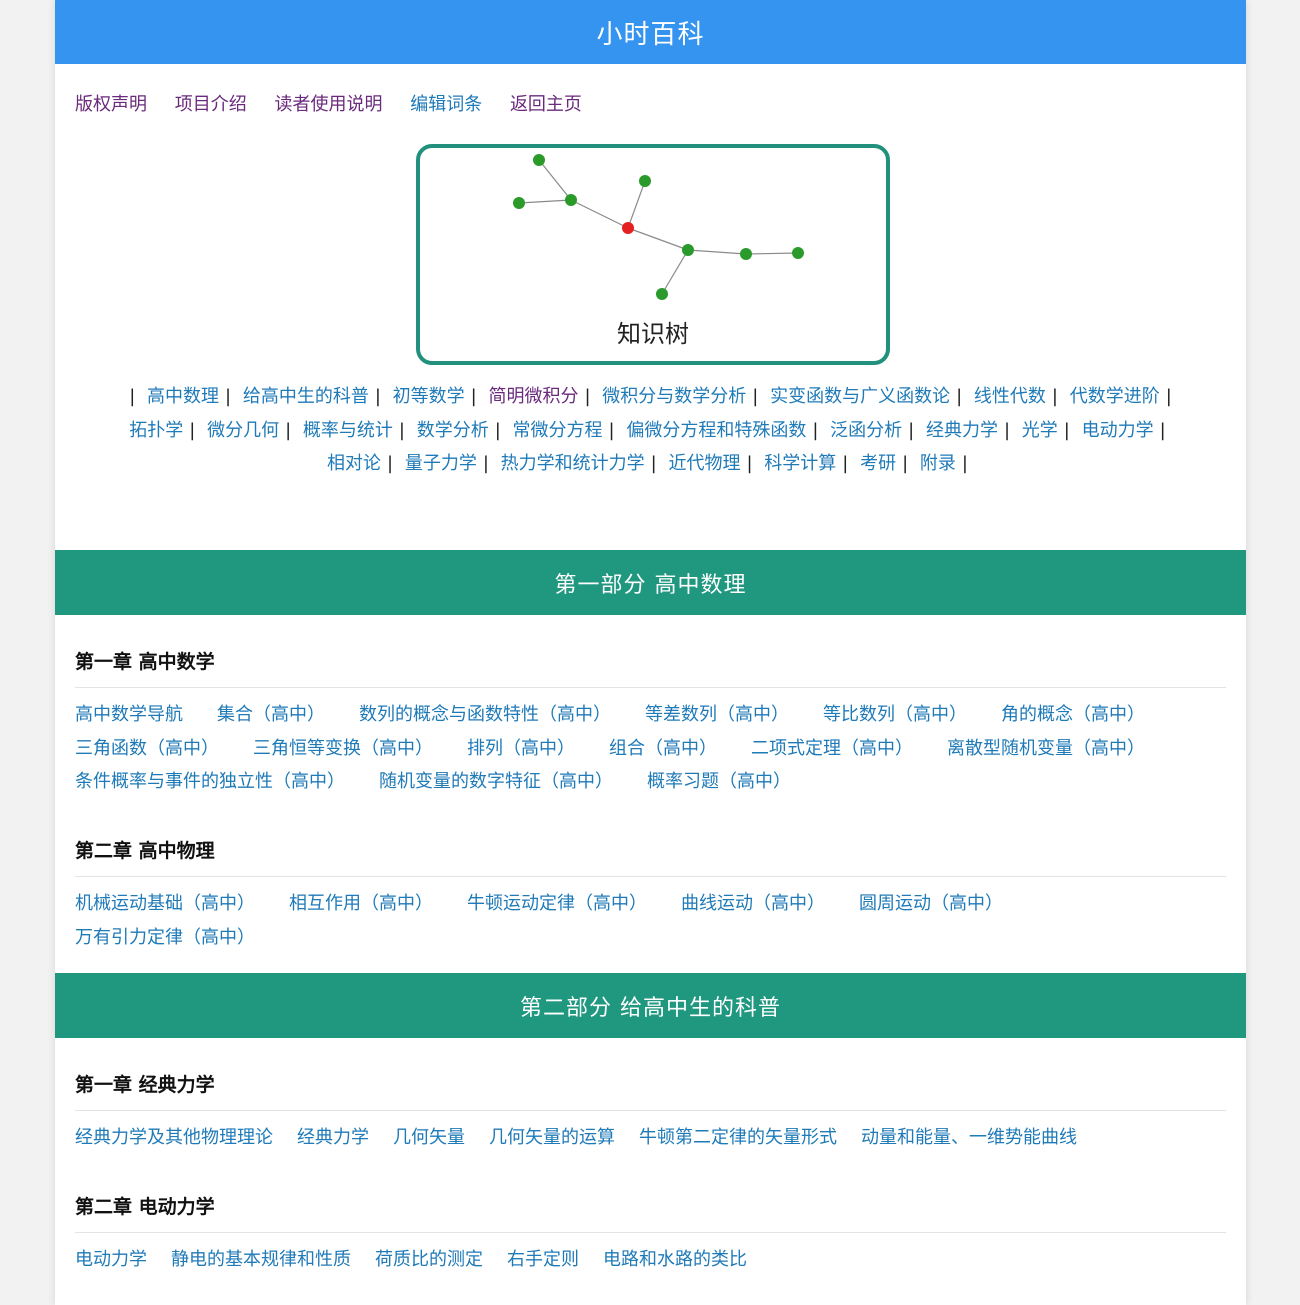  What do you see at coordinates (145, 851) in the screenshot?
I see `chapter-title: 第二章 高中物理` at bounding box center [145, 851].